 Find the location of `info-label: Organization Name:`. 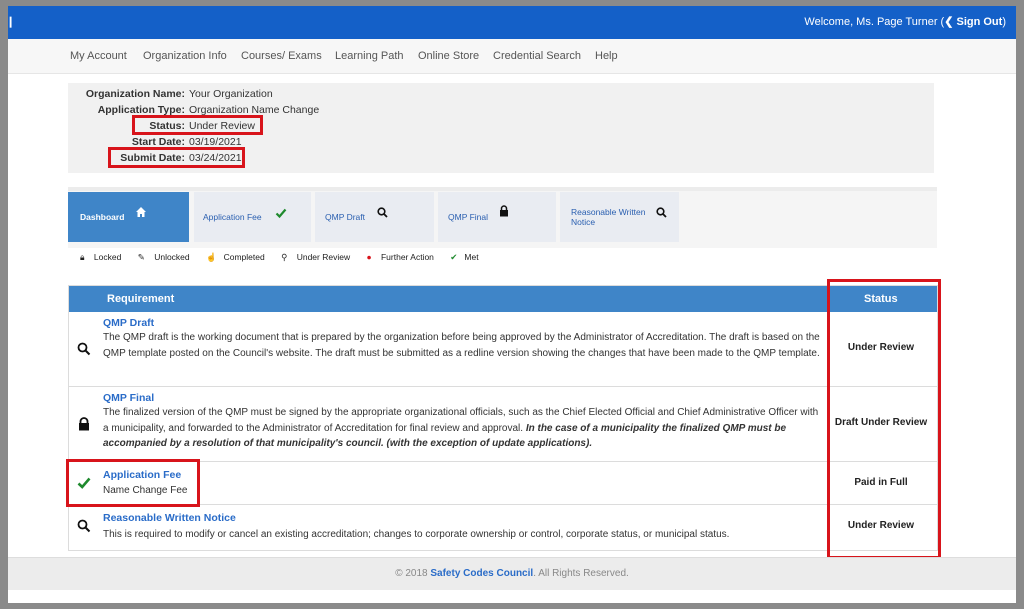

info-label: Organization Name: is located at coordinates (135, 94).